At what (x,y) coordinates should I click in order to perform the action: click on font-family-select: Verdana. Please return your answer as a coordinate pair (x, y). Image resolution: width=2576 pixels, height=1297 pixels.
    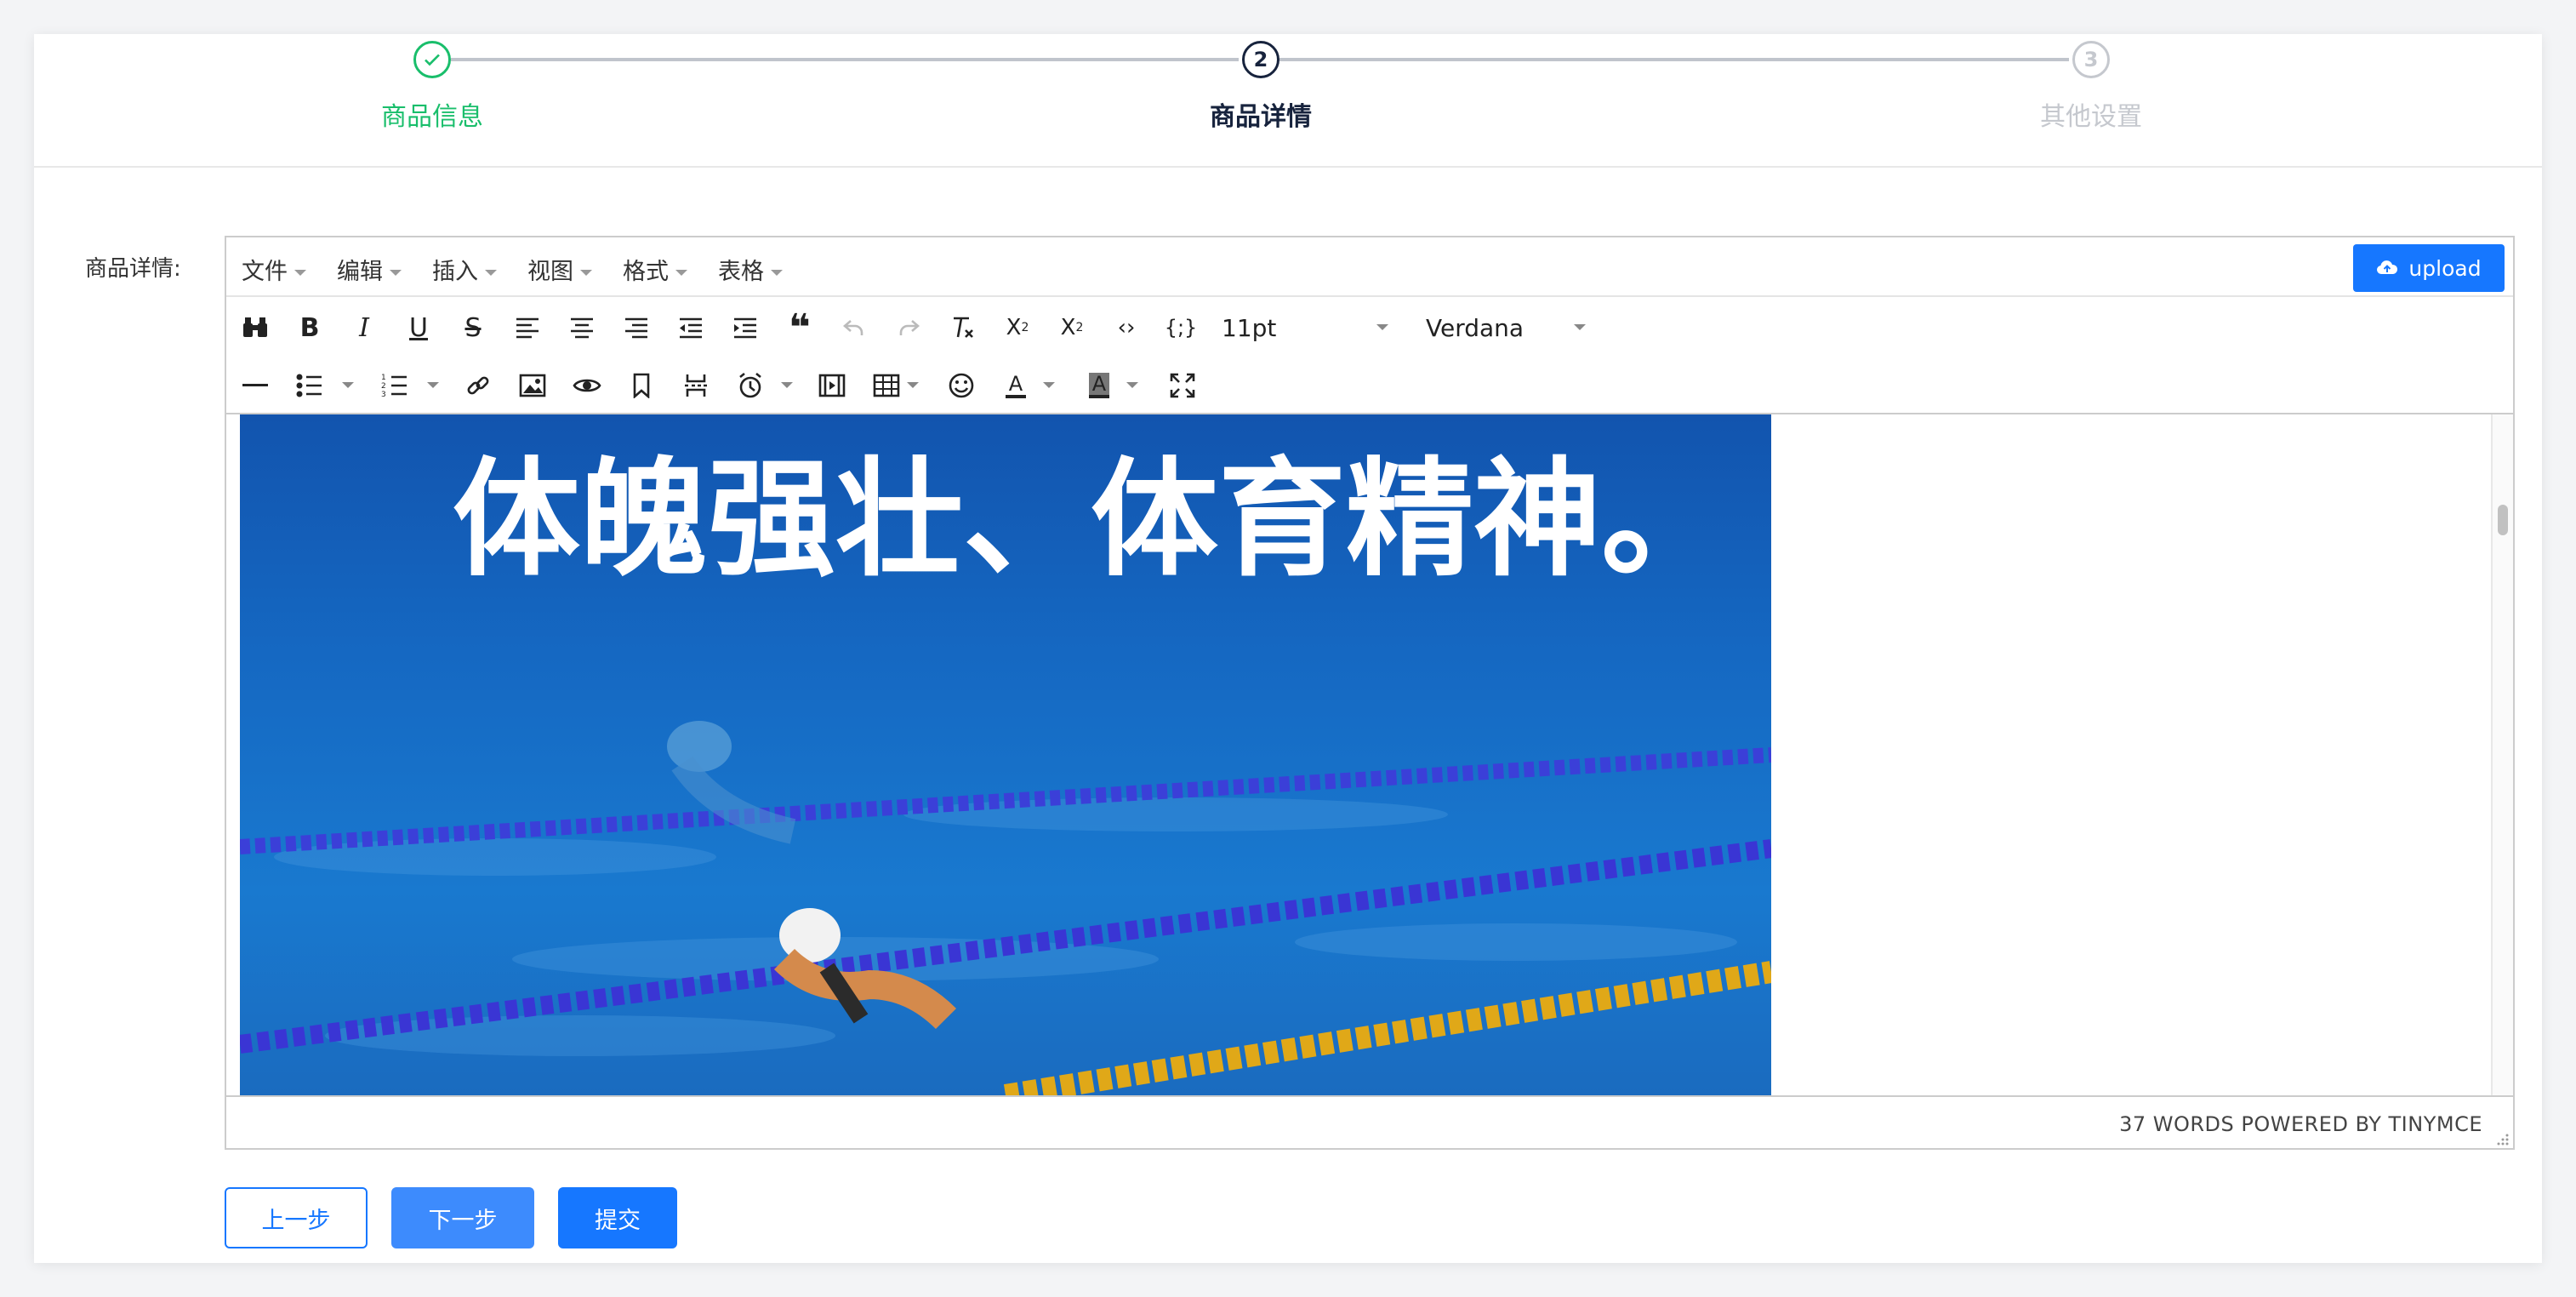
    Looking at the image, I should click on (1475, 328).